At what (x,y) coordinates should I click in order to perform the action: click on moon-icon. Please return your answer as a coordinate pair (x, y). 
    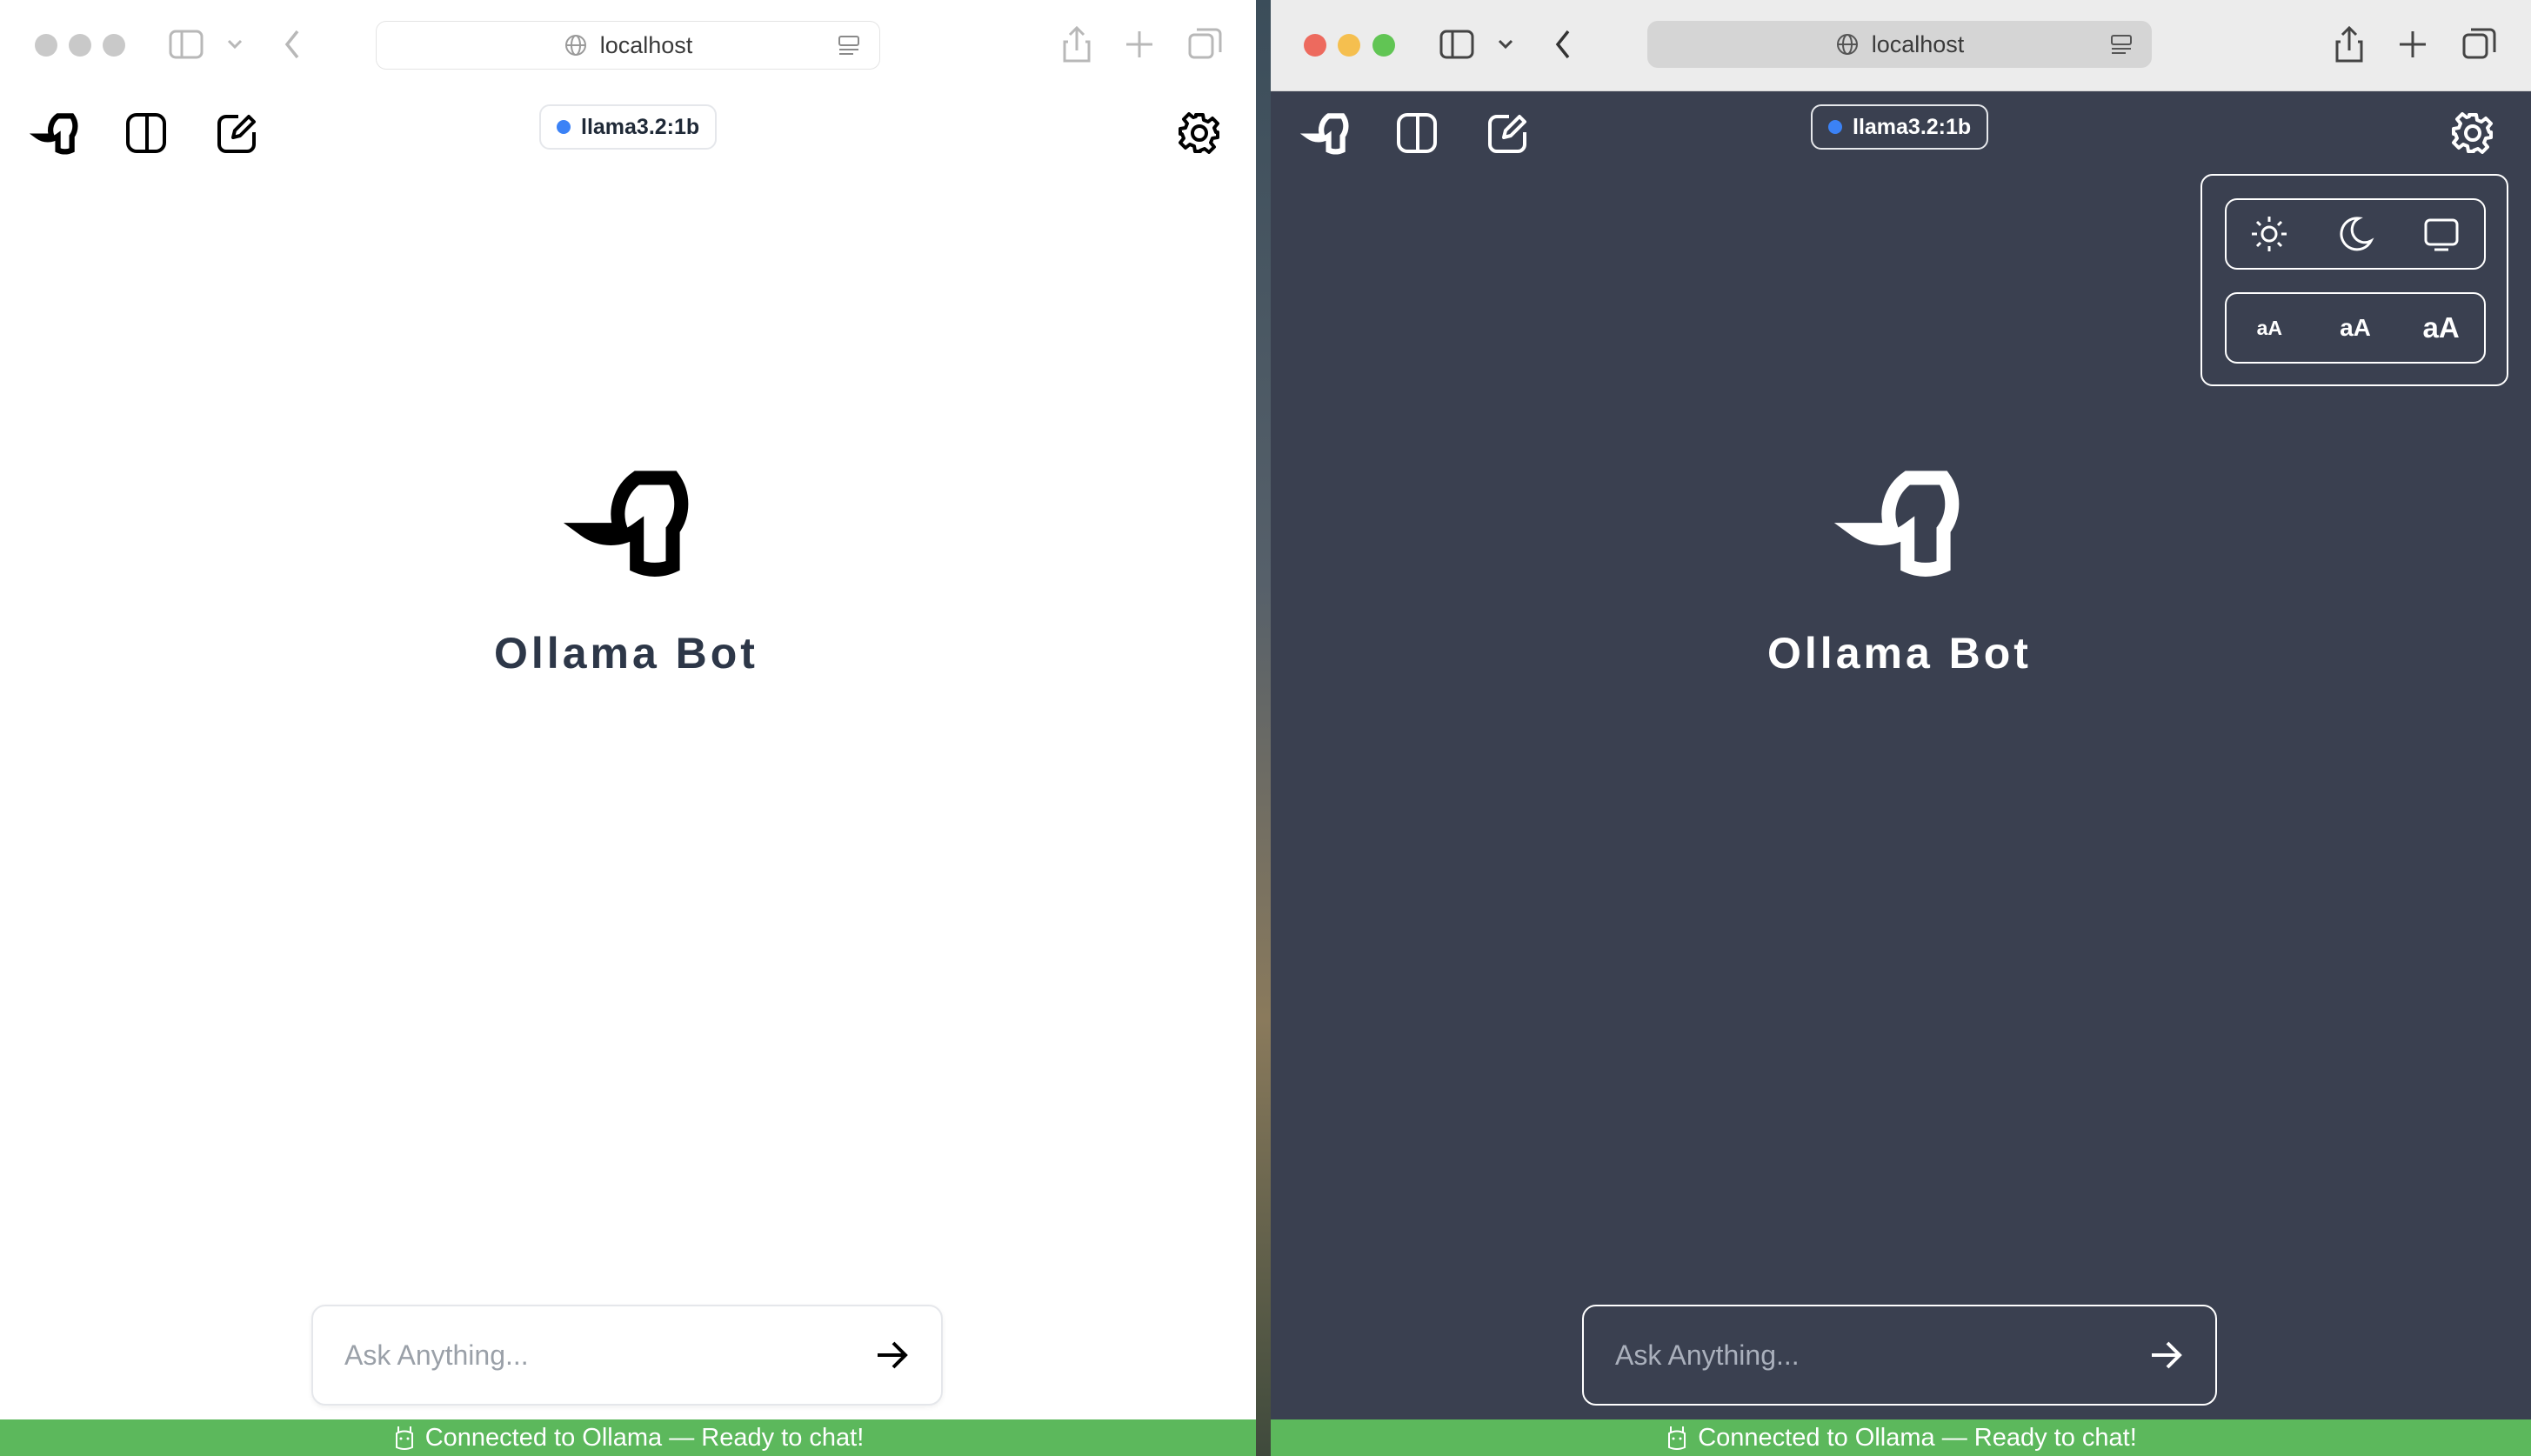
    Looking at the image, I should click on (2357, 234).